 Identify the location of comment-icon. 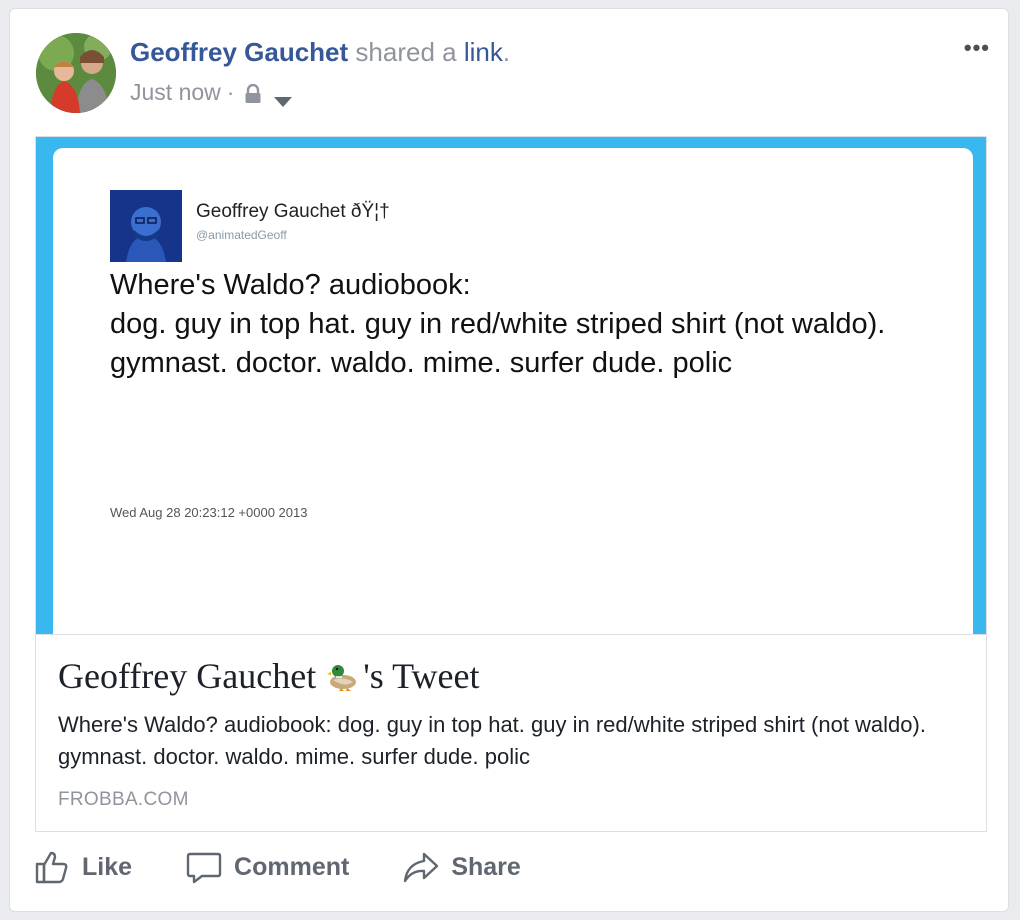
(204, 868).